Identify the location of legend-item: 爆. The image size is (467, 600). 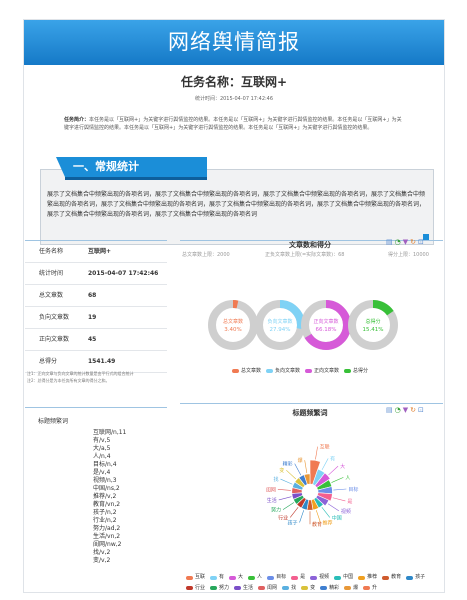
(351, 588).